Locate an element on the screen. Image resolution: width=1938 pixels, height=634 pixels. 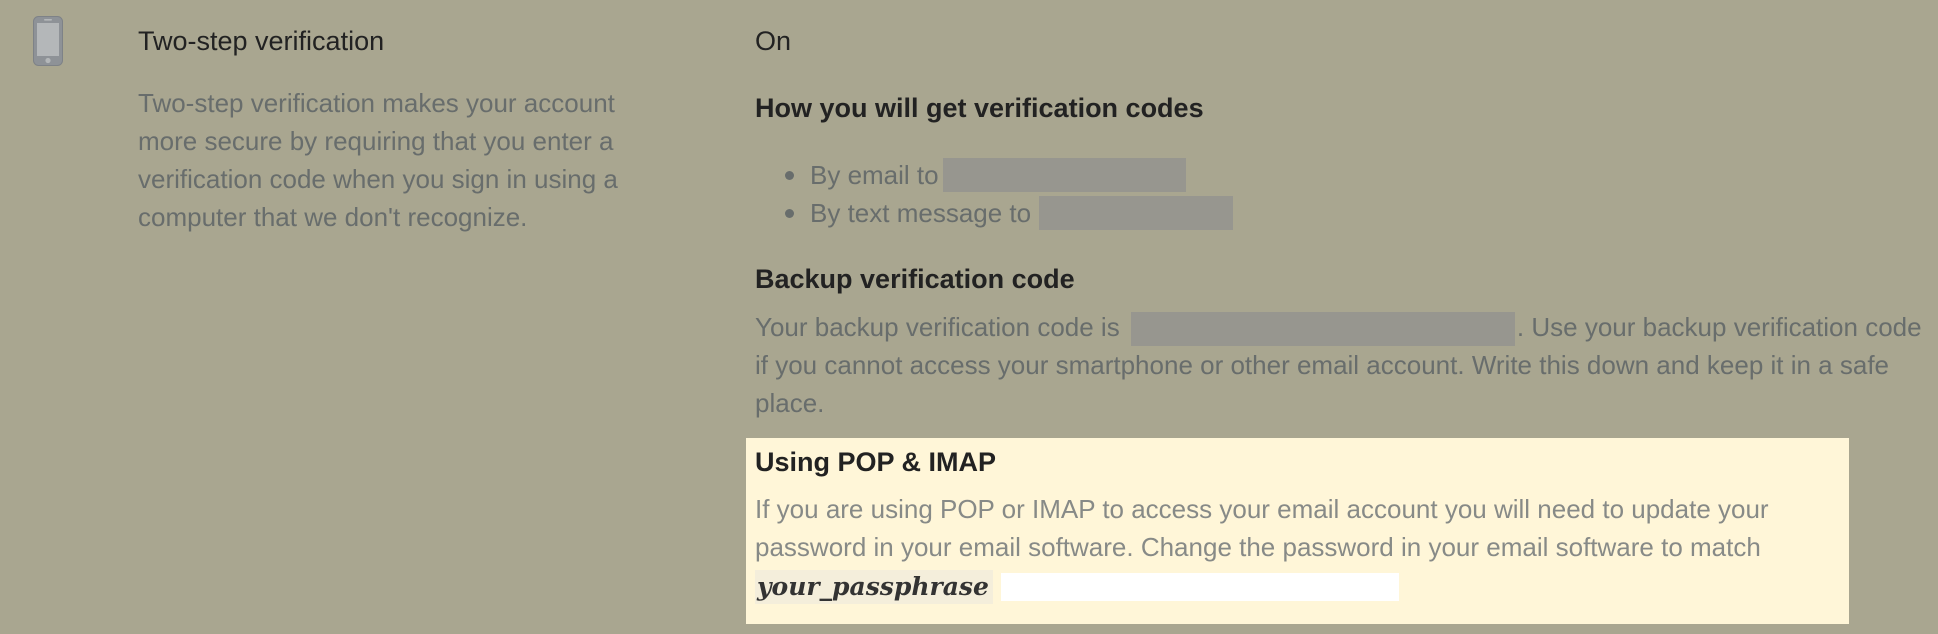
verification-methods-list: By email to By text message to is located at coordinates (994, 194).